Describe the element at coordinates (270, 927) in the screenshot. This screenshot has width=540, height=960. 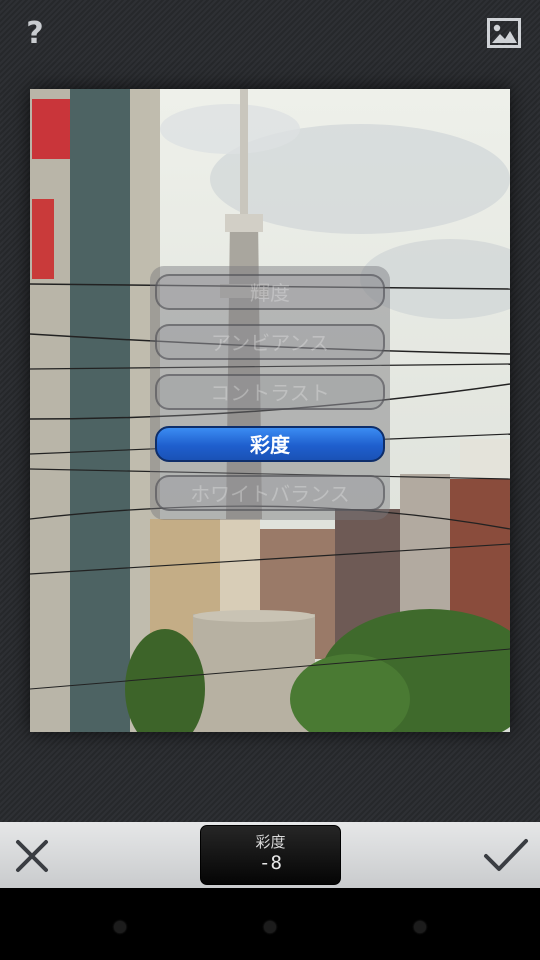
I see `nav-home-dot` at that location.